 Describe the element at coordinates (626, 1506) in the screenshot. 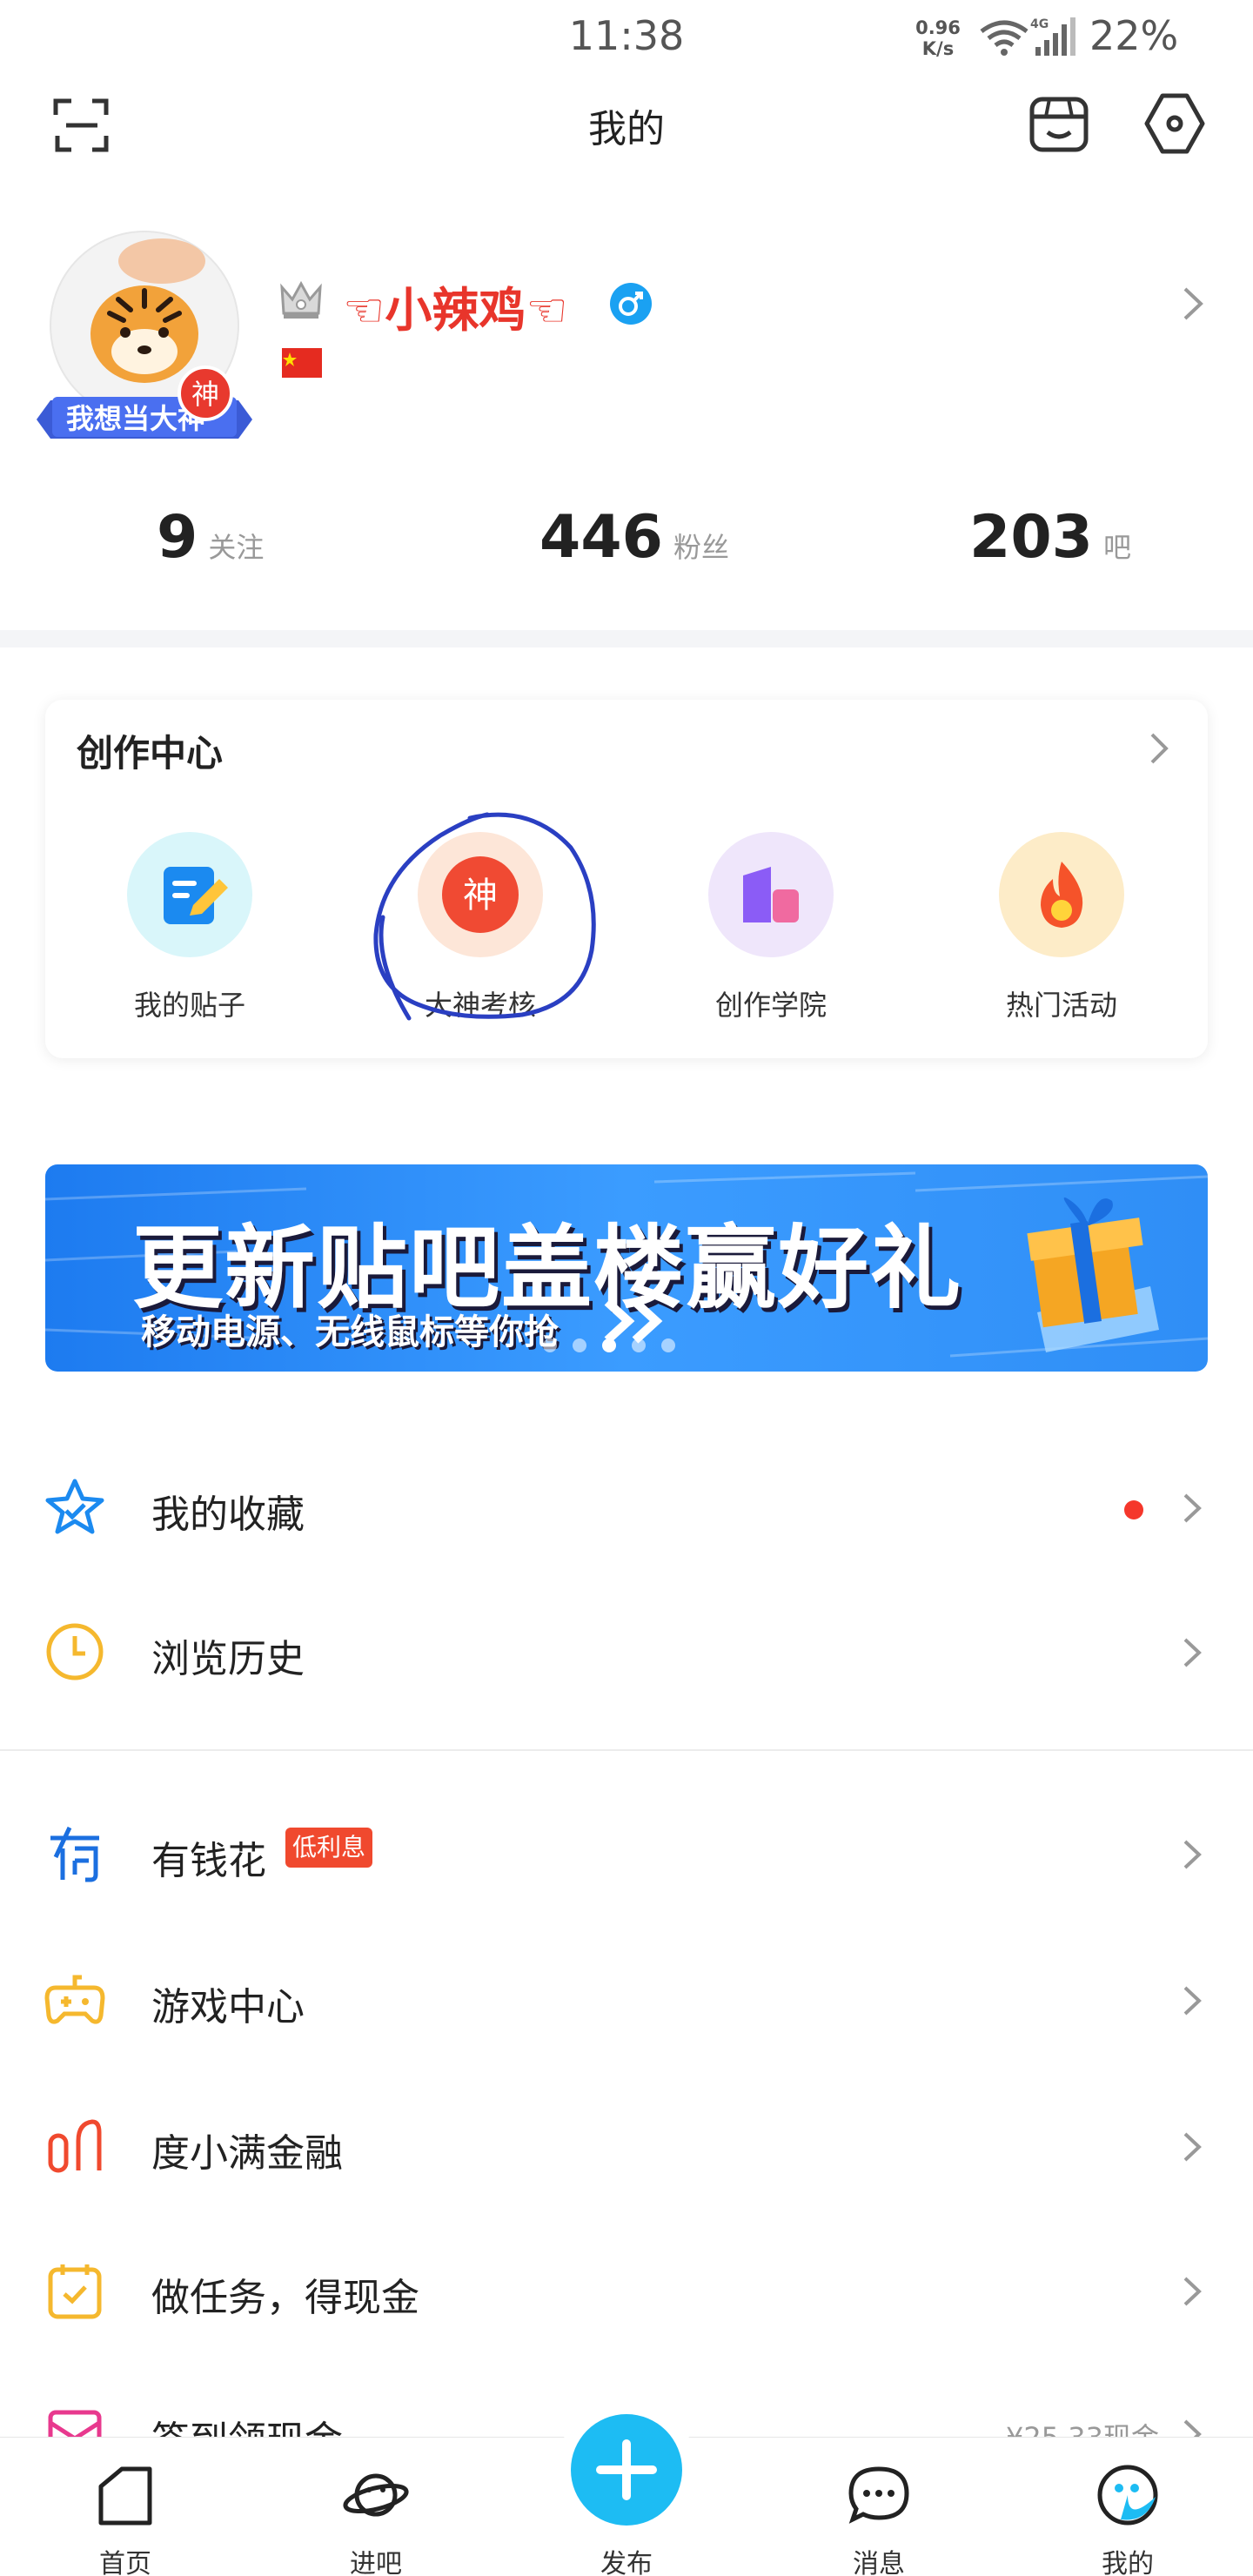

I see `menu-item-favorites: 我的收藏` at that location.